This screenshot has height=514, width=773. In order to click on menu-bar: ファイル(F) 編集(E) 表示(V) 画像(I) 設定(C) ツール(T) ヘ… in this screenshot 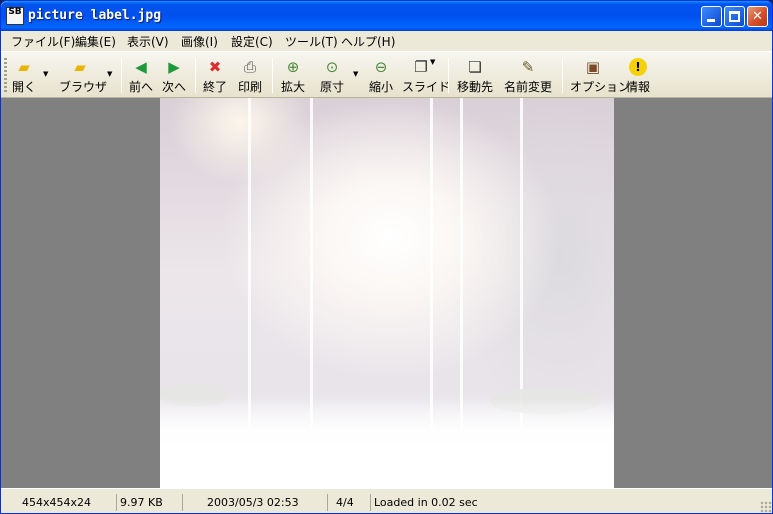, I will do `click(386, 40)`.